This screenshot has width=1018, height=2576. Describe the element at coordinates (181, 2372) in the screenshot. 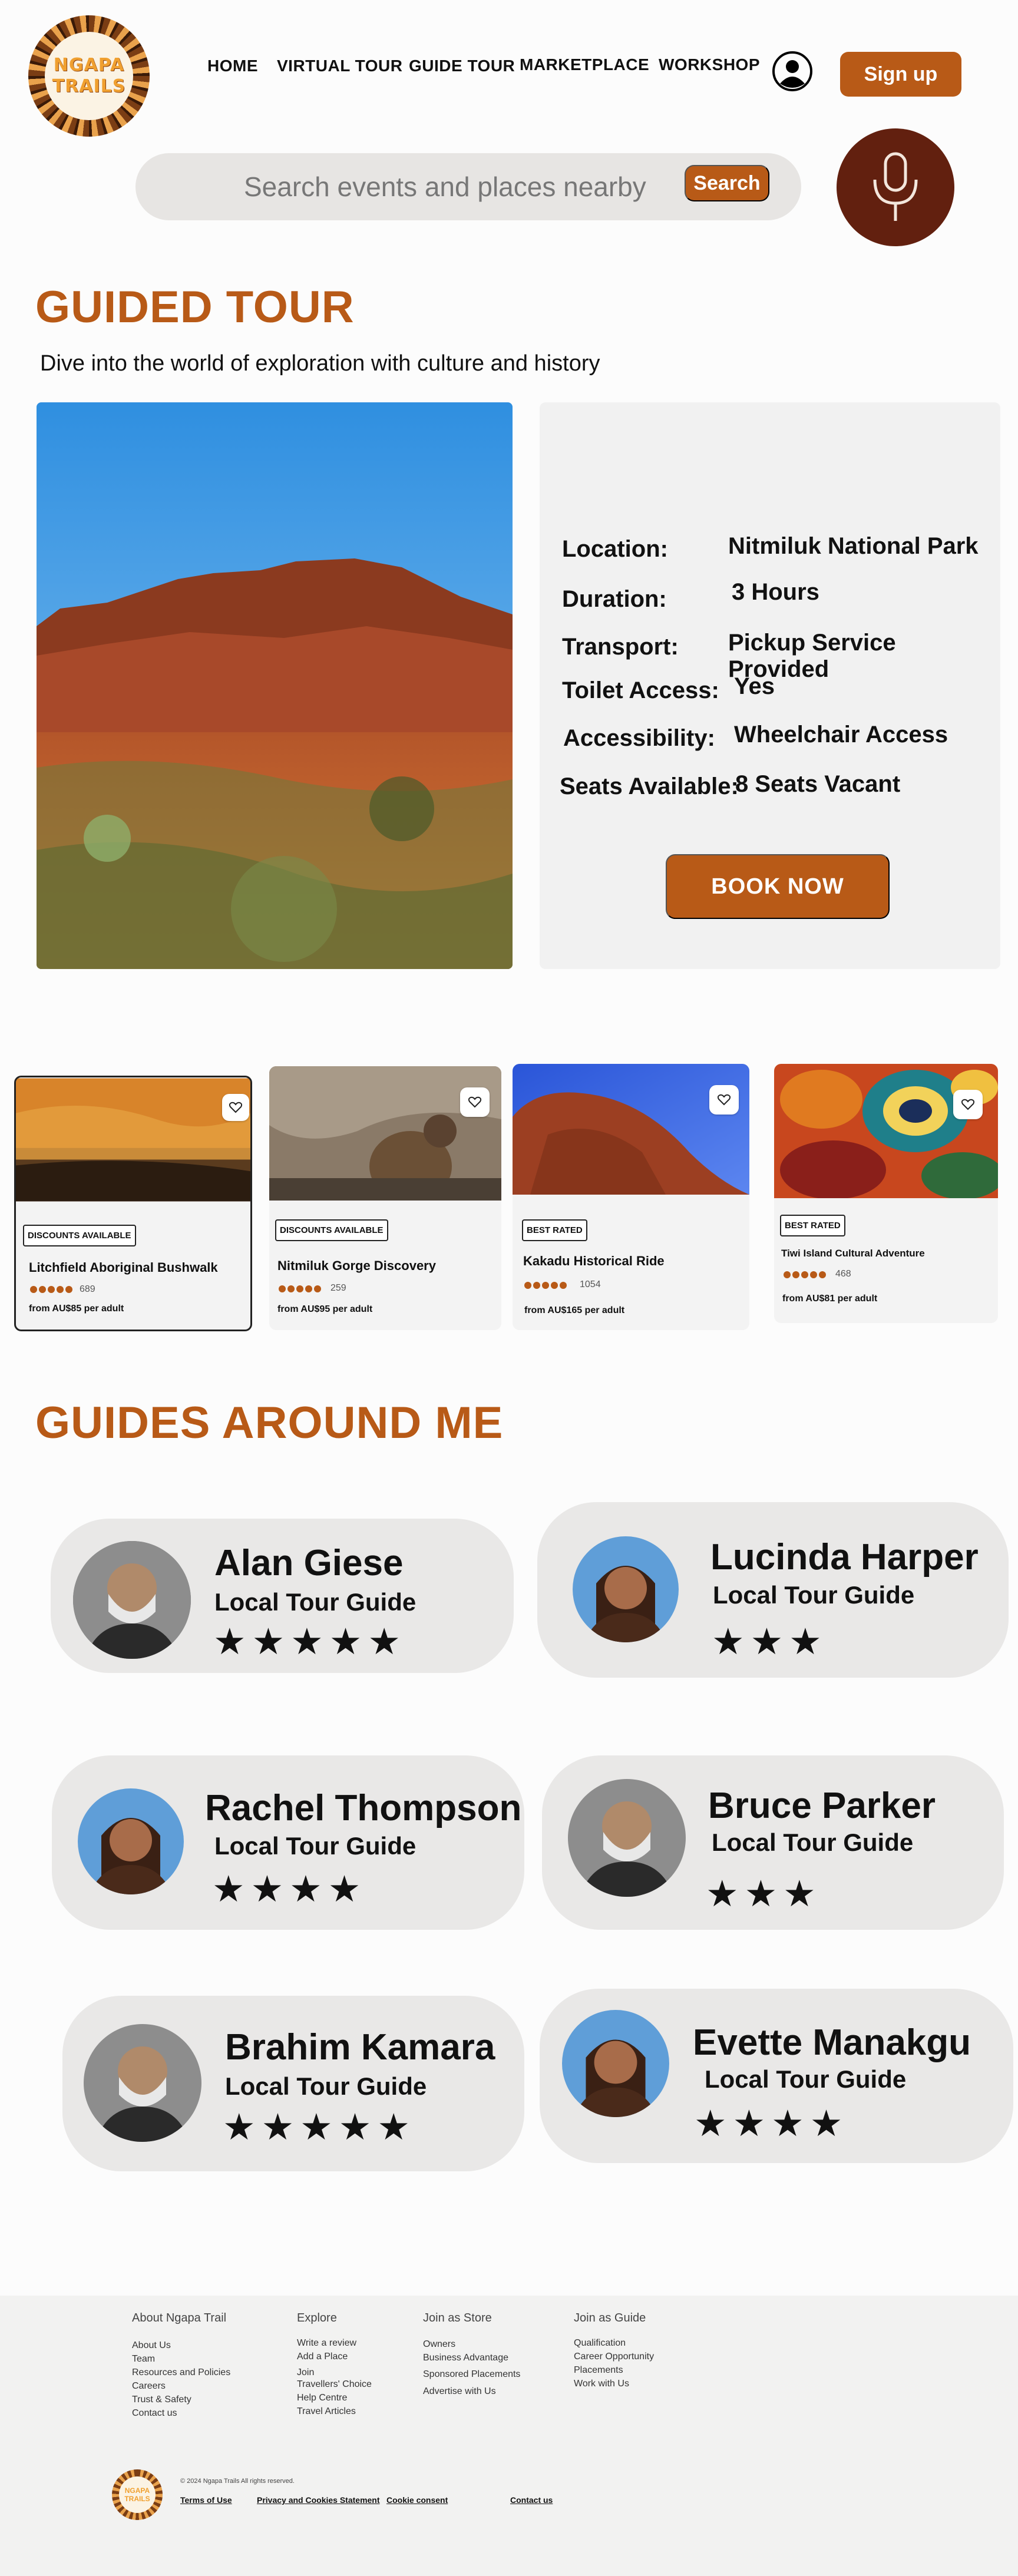

I see `footer-link: Resources and Policies` at that location.